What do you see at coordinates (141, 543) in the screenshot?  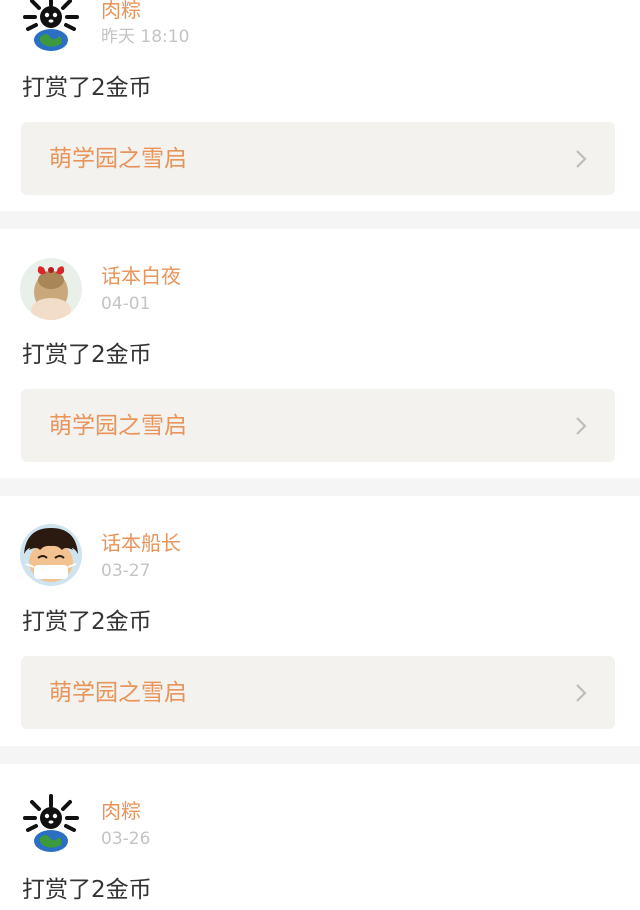 I see `username: 话本船长` at bounding box center [141, 543].